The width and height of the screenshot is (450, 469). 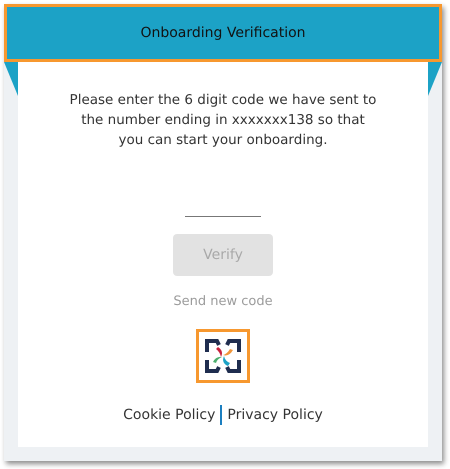 I want to click on logo-icon, so click(x=223, y=356).